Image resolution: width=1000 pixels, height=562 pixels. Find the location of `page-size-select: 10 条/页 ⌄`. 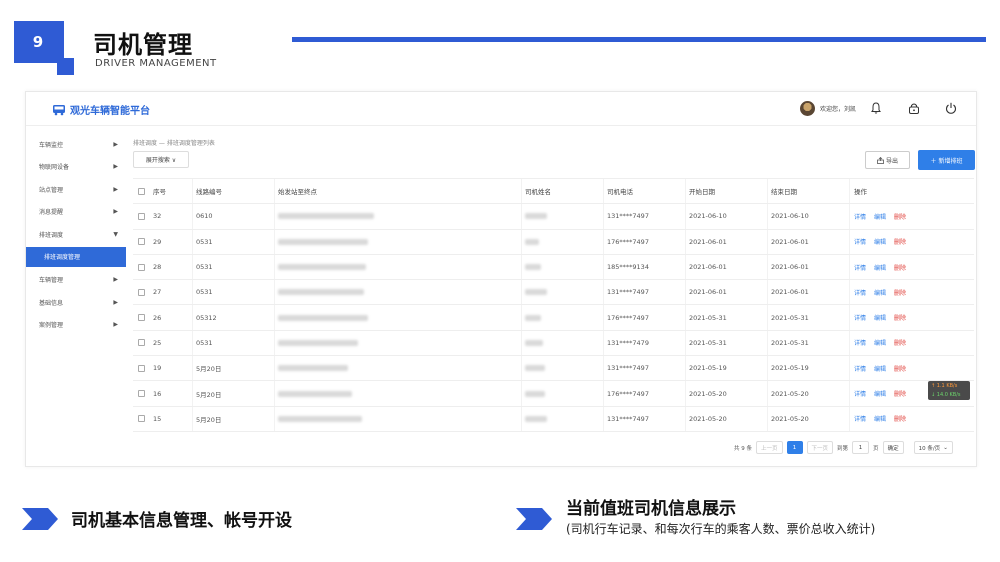

page-size-select: 10 条/页 ⌄ is located at coordinates (933, 447).